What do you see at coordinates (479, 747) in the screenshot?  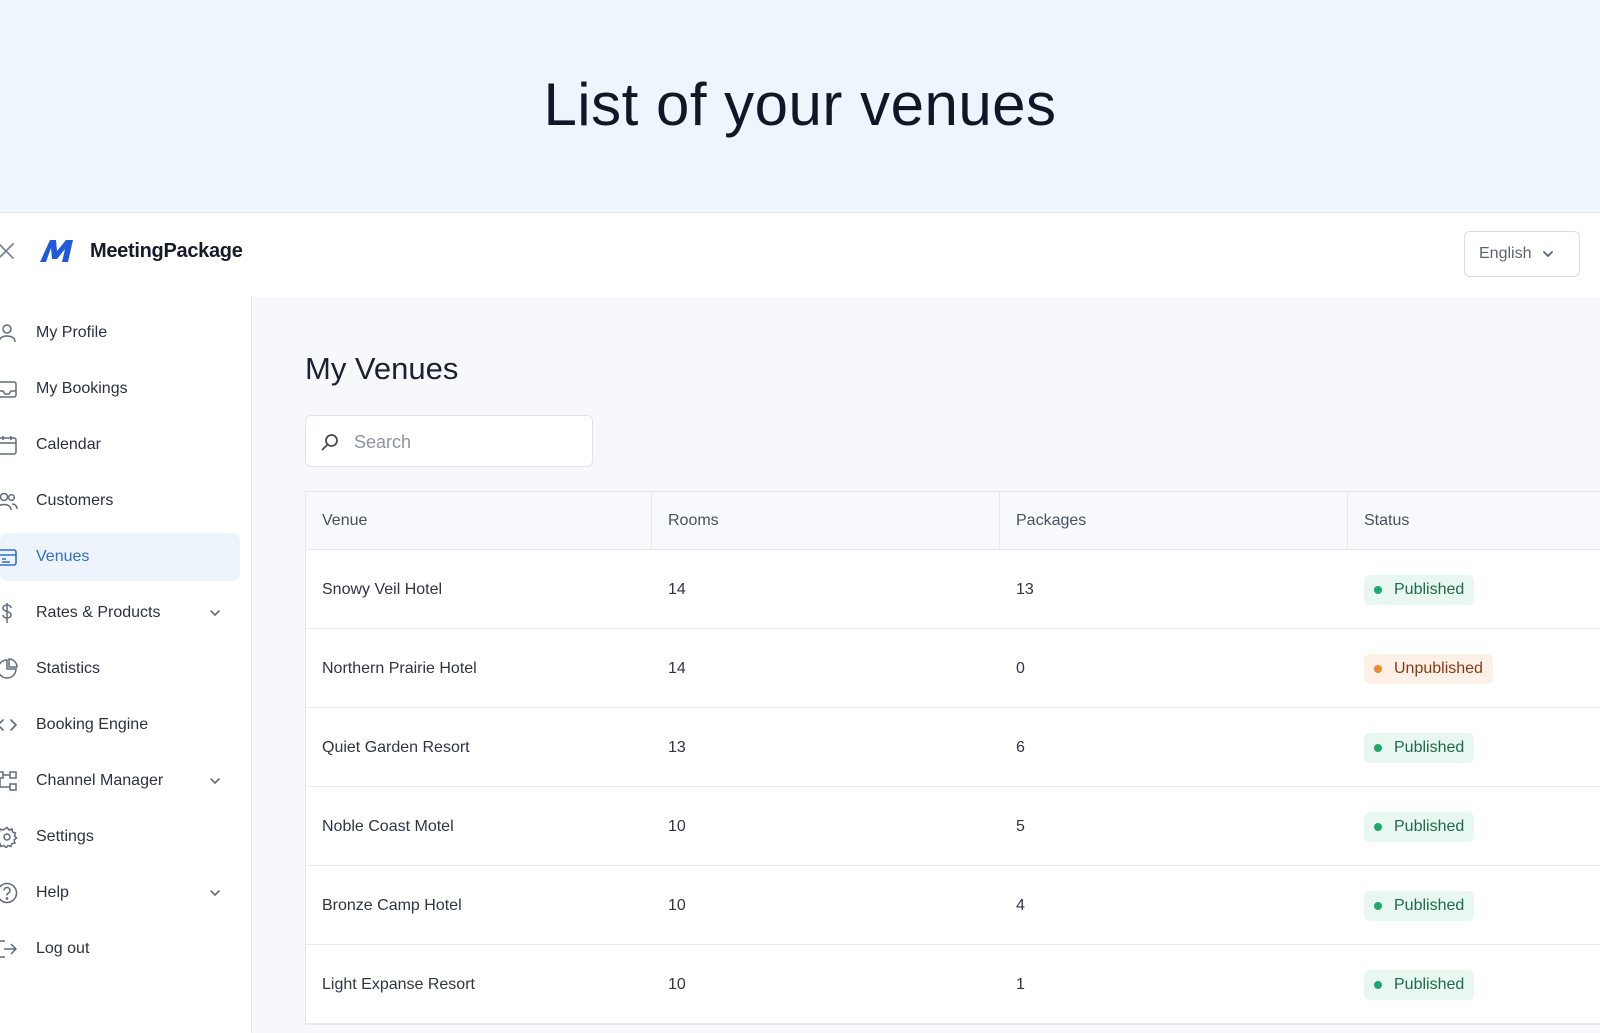 I see `venue-name: Quiet Garden Resort` at bounding box center [479, 747].